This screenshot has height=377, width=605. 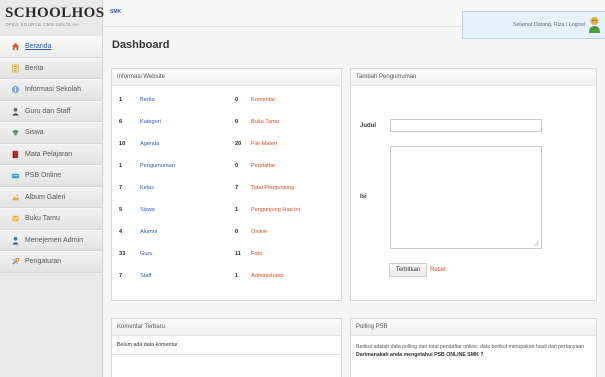 I want to click on publish-button: Terbitkan, so click(x=408, y=270).